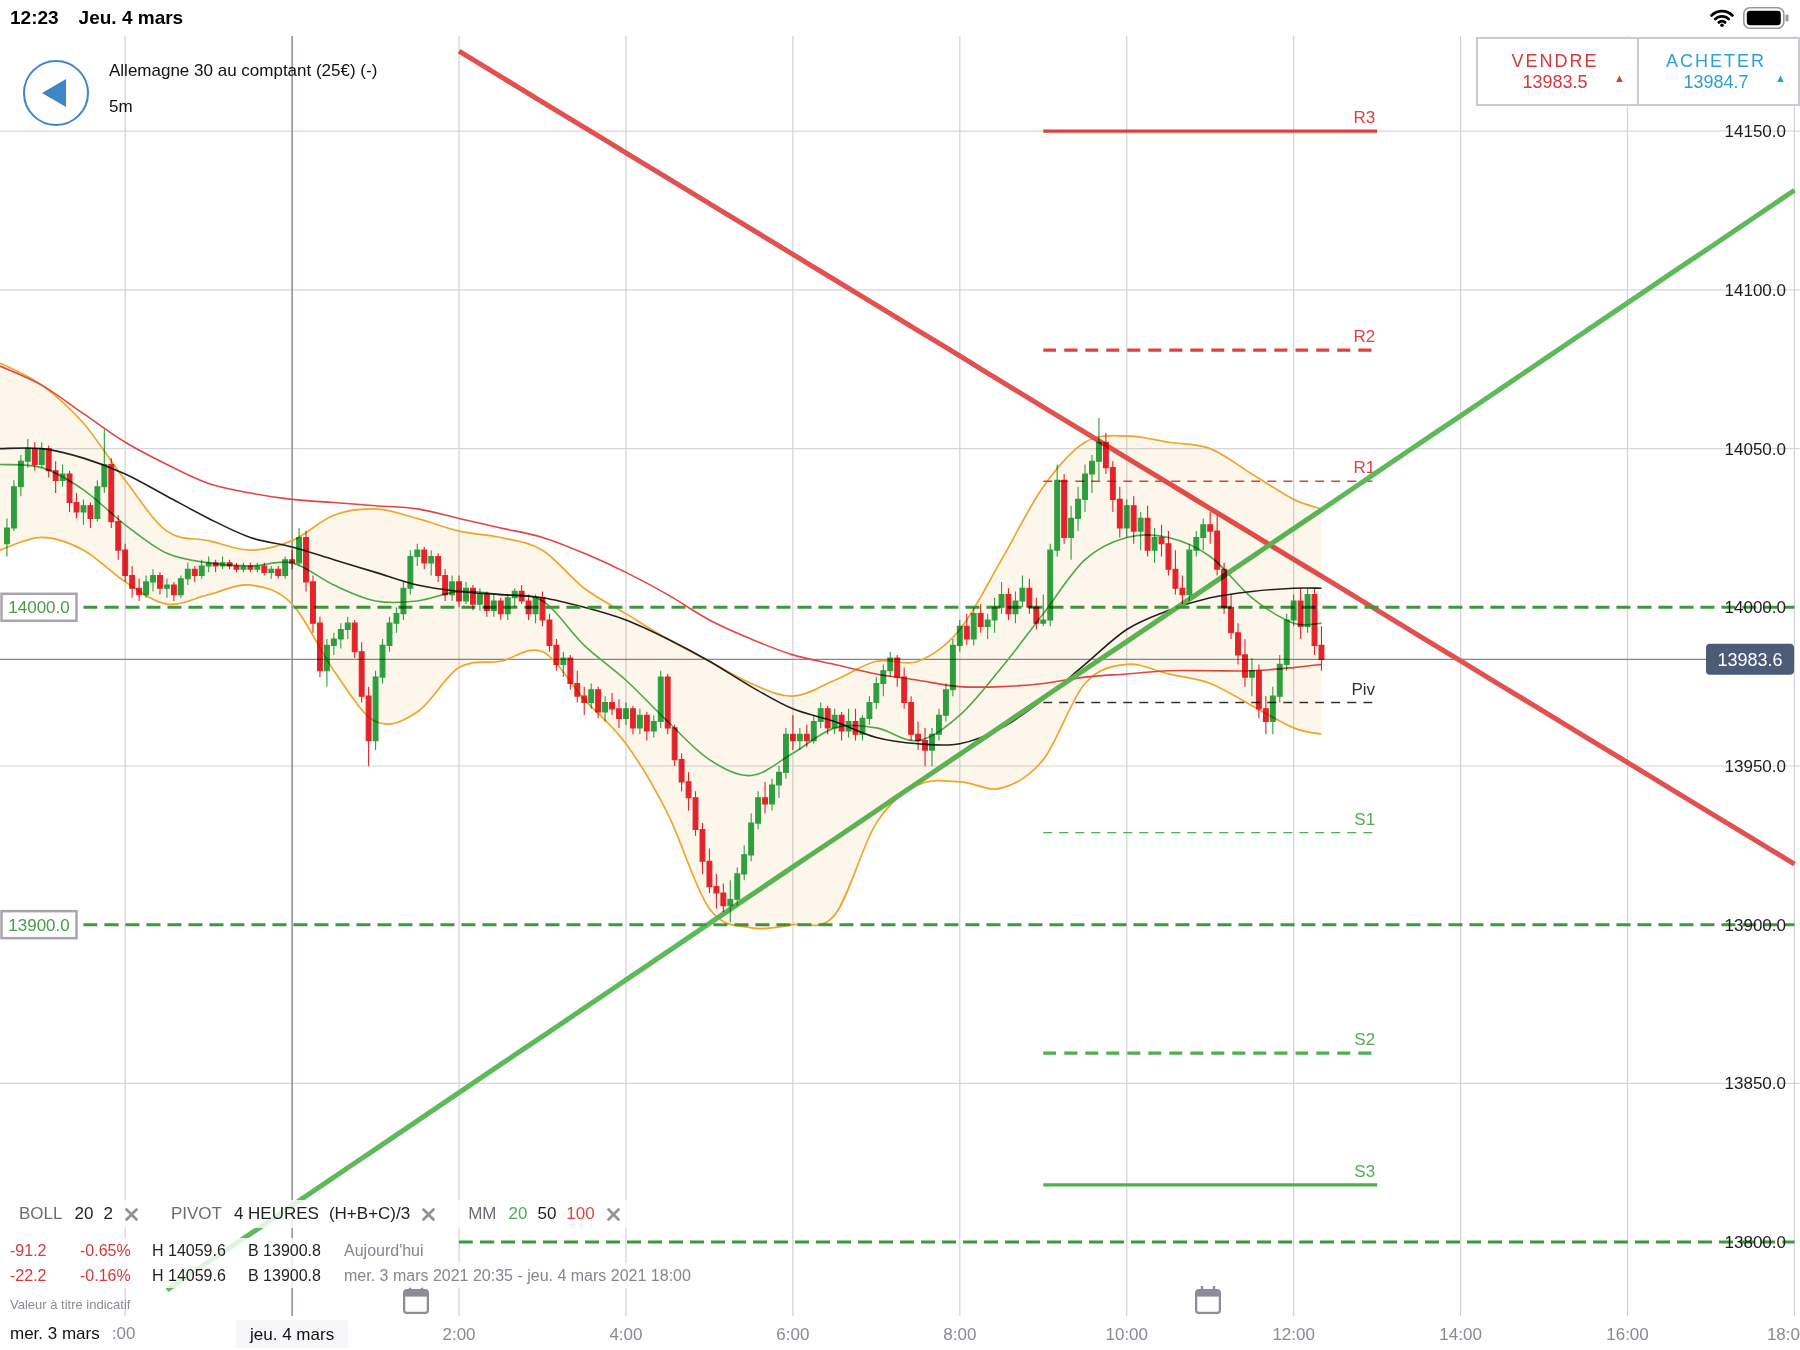  I want to click on series-label: 14000.0, so click(39, 608).